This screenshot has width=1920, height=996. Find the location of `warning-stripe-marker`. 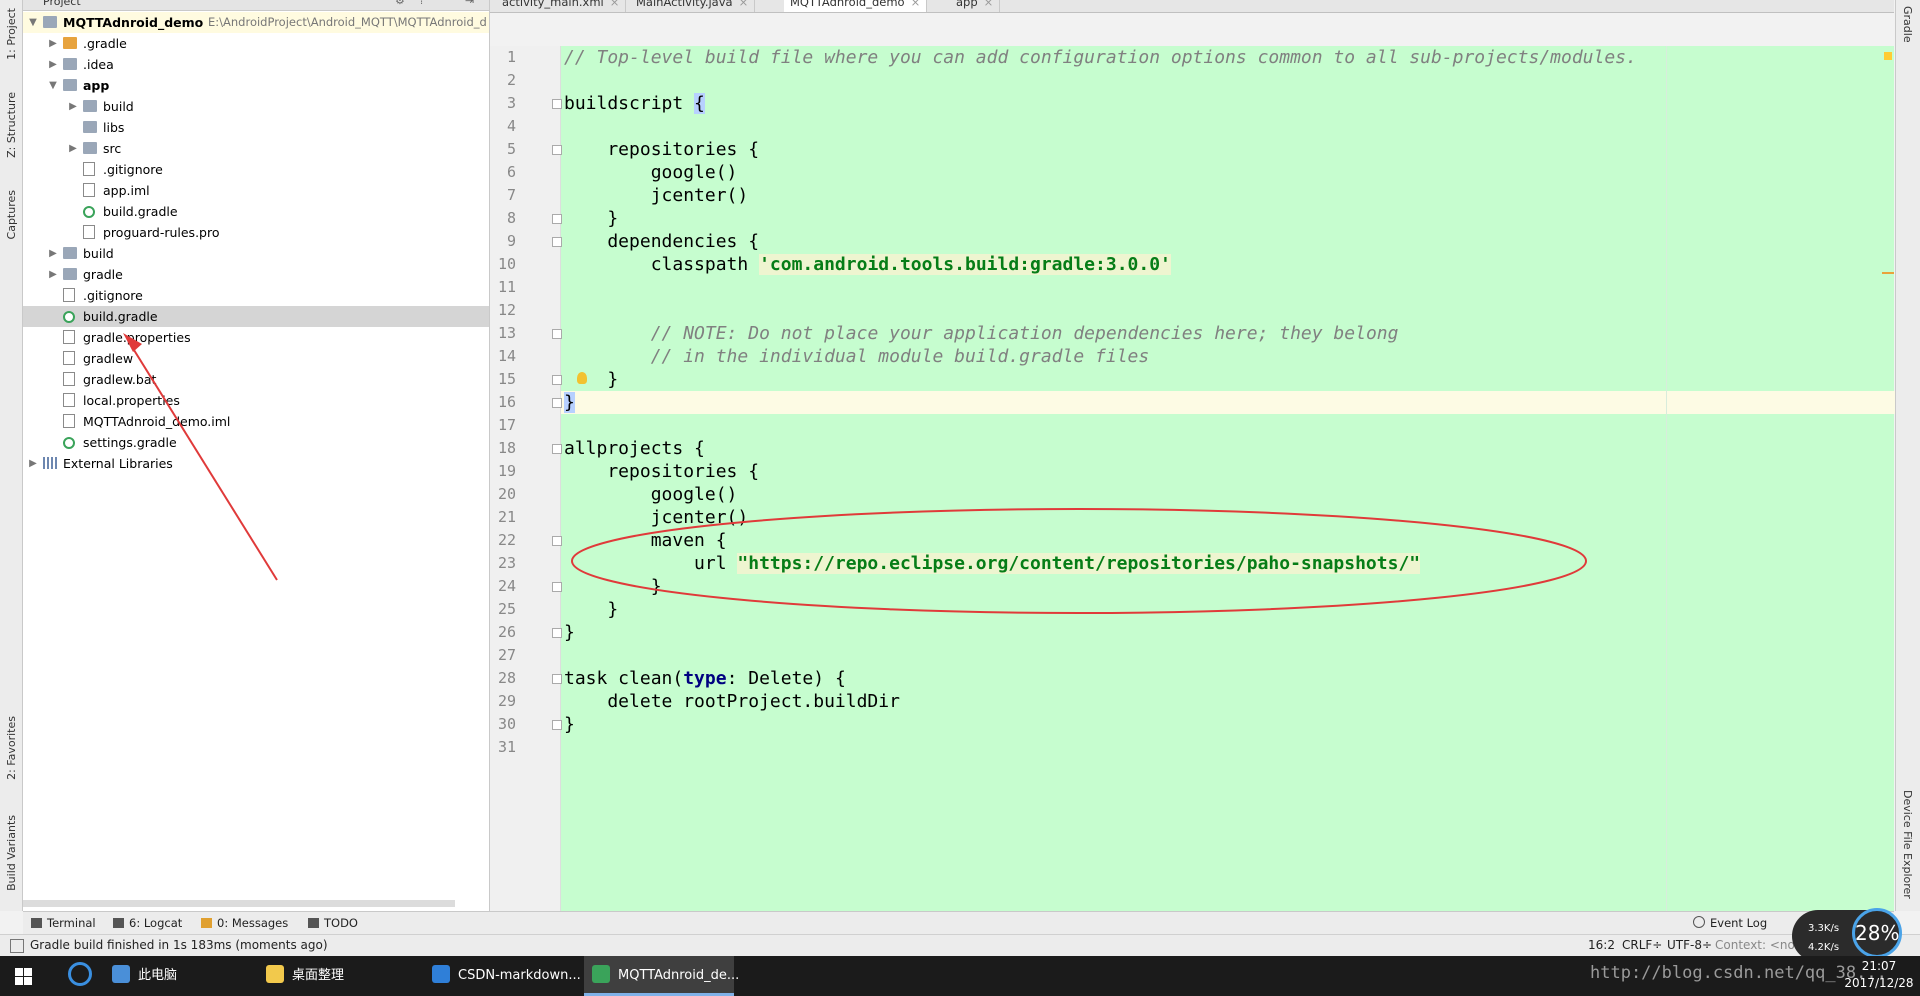

warning-stripe-marker is located at coordinates (1888, 56).